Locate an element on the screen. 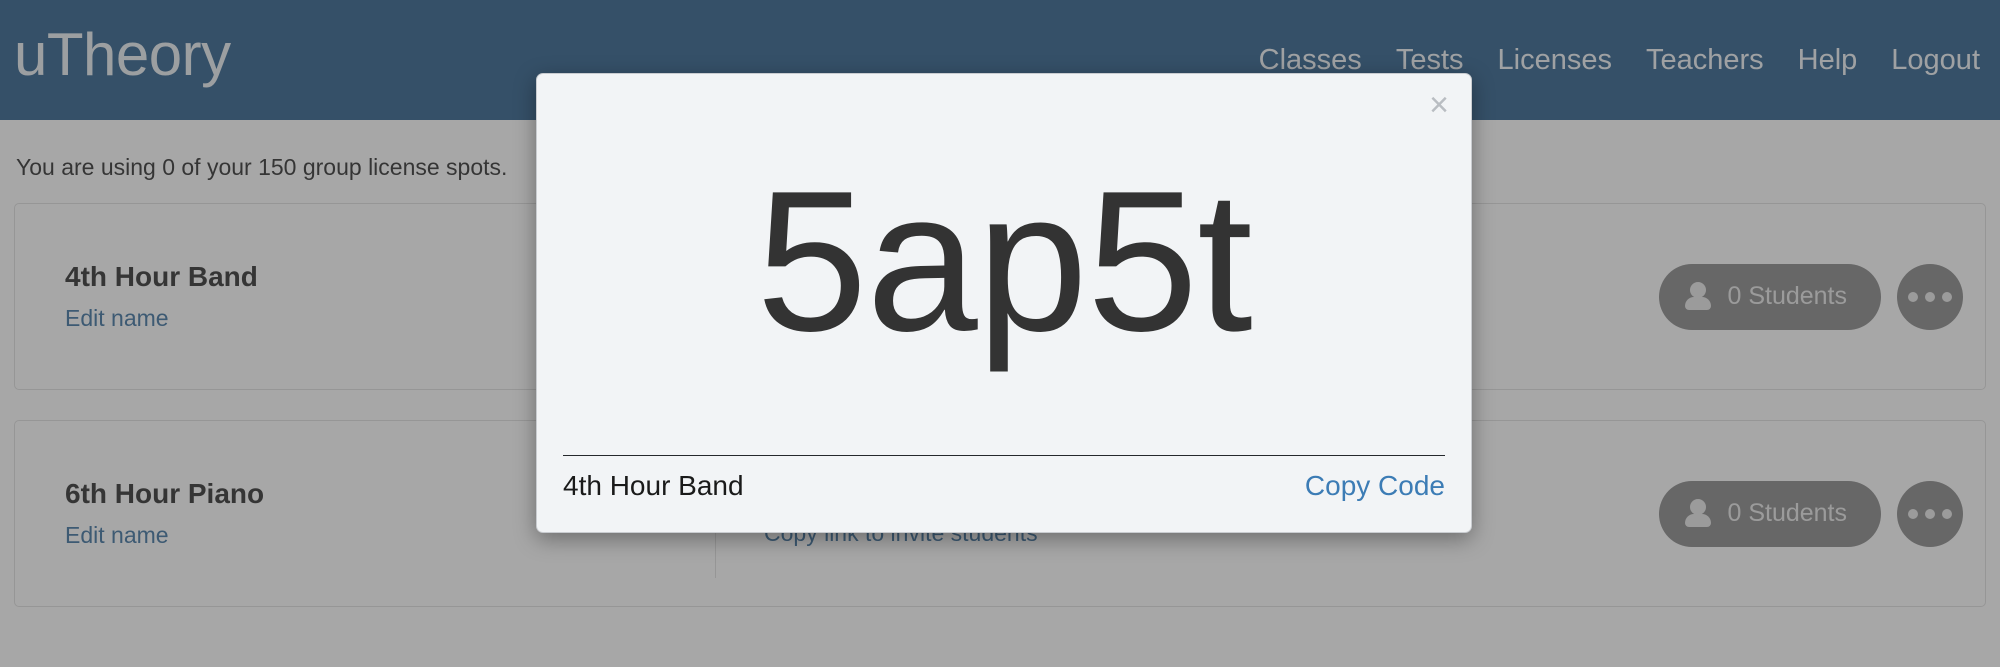  join-code-text: 5ap5t is located at coordinates (1004, 261).